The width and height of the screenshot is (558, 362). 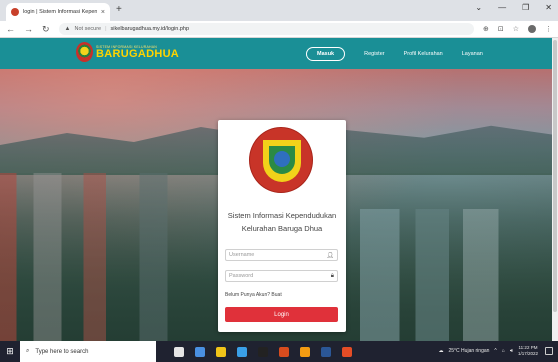 What do you see at coordinates (241, 276) in the screenshot?
I see `password-placeholder: Password` at bounding box center [241, 276].